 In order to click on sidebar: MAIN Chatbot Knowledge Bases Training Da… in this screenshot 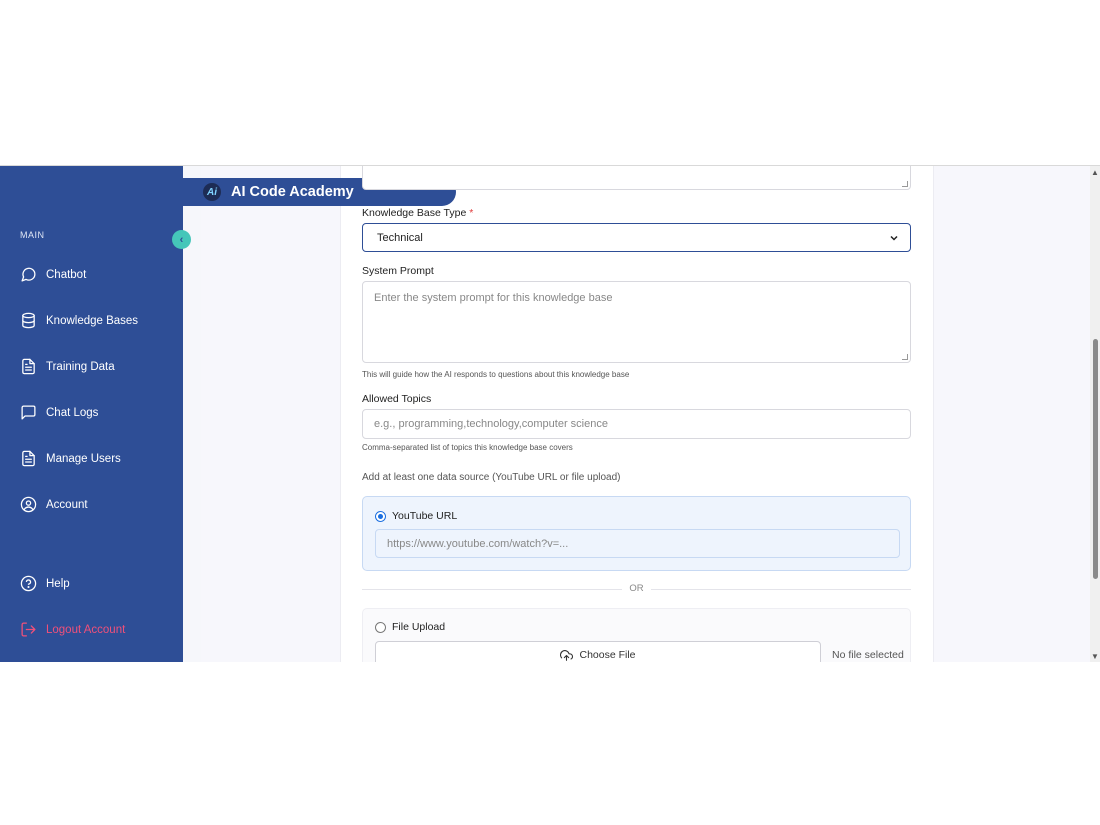, I will do `click(91, 414)`.